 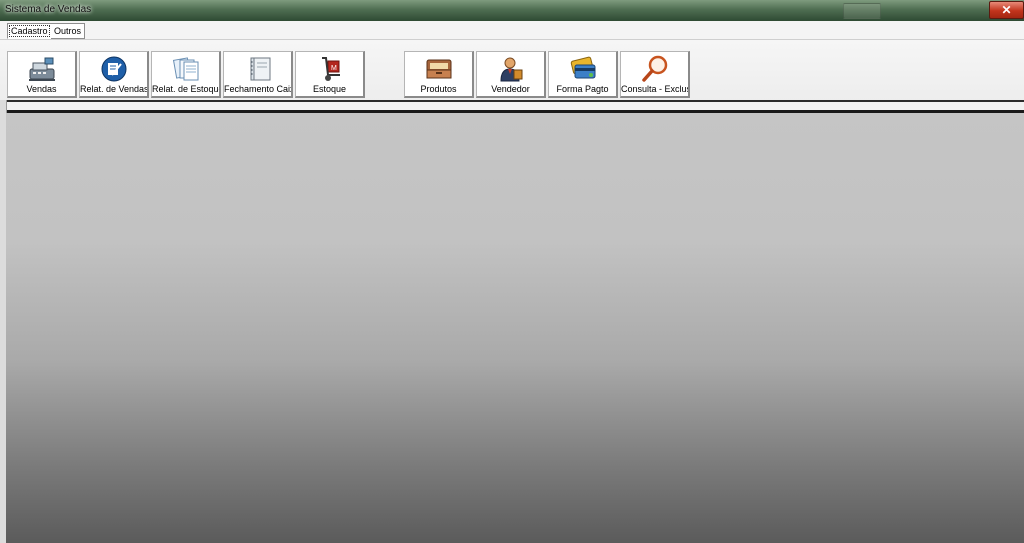 What do you see at coordinates (113, 89) in the screenshot?
I see `relat-vendas-label: Relat. de Vendas` at bounding box center [113, 89].